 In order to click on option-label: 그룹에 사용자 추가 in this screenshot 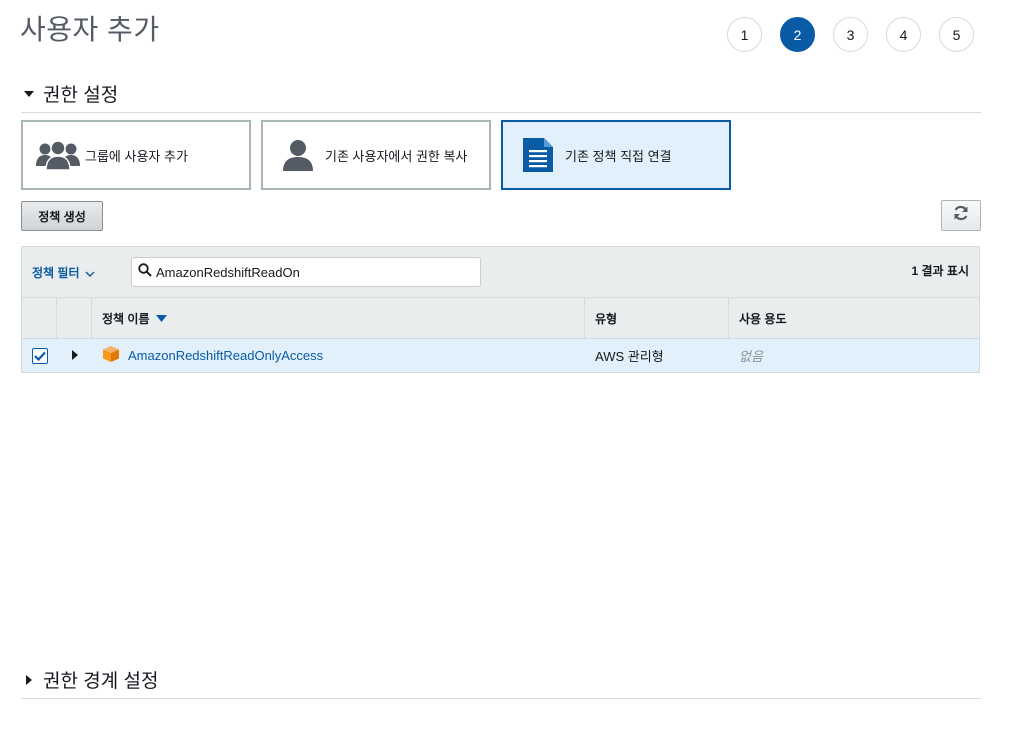, I will do `click(136, 156)`.